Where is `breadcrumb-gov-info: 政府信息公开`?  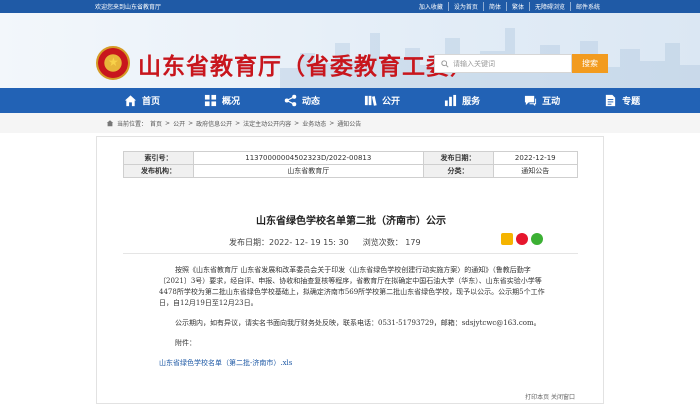
breadcrumb-gov-info: 政府信息公开 is located at coordinates (214, 123).